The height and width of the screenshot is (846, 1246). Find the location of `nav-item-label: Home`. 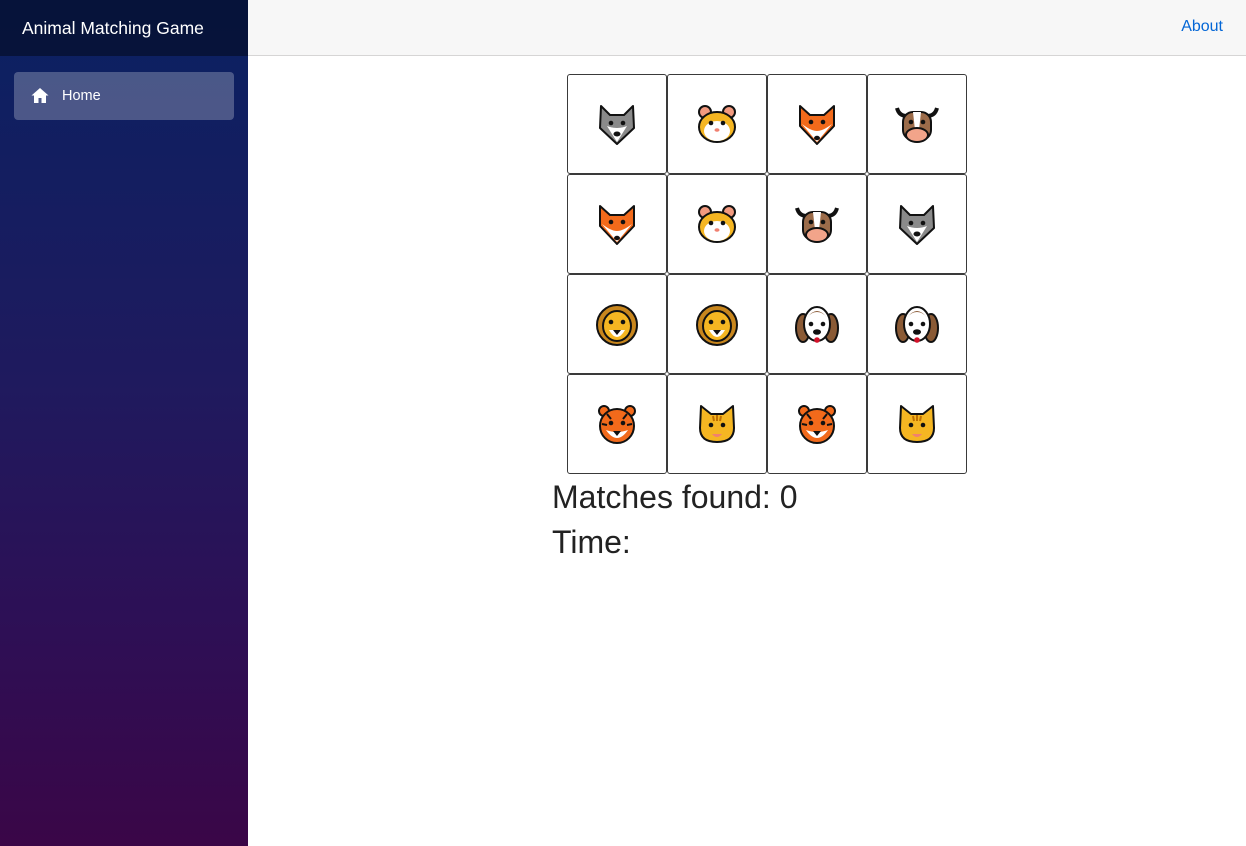

nav-item-label: Home is located at coordinates (81, 96).